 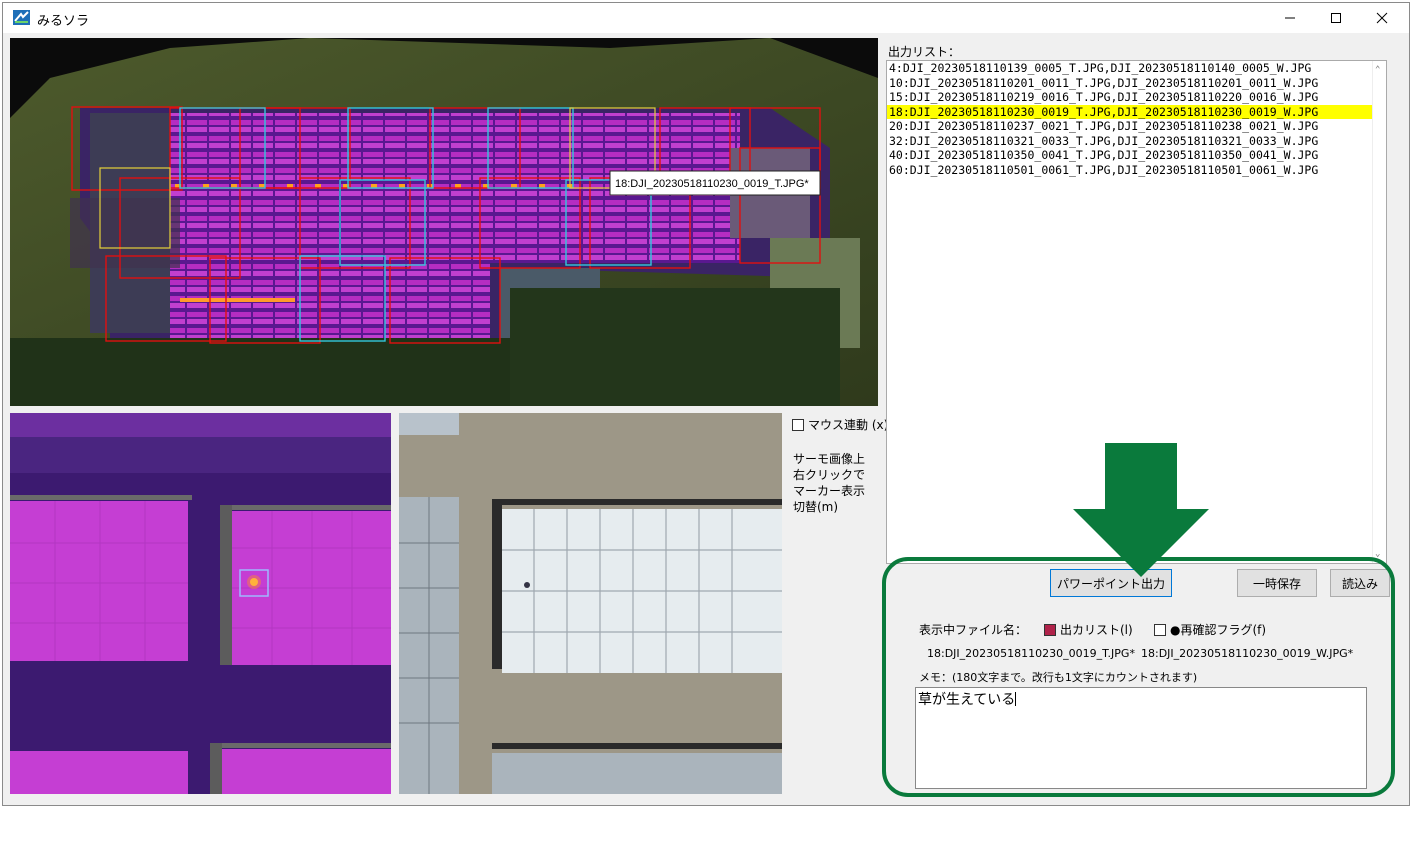 I want to click on output-list-label: 出力リスト：, so click(x=924, y=52).